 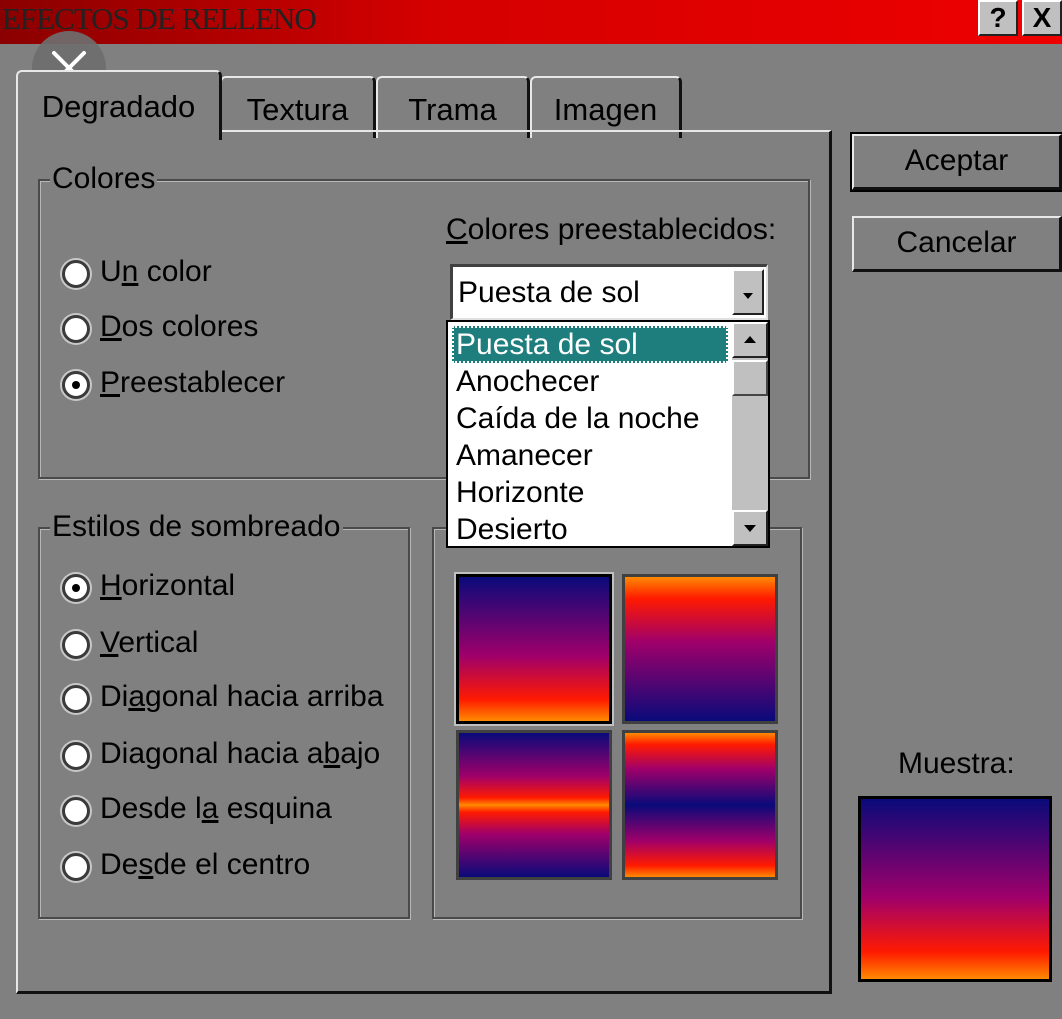 I want to click on sample-label: Muestra:, so click(x=956, y=763).